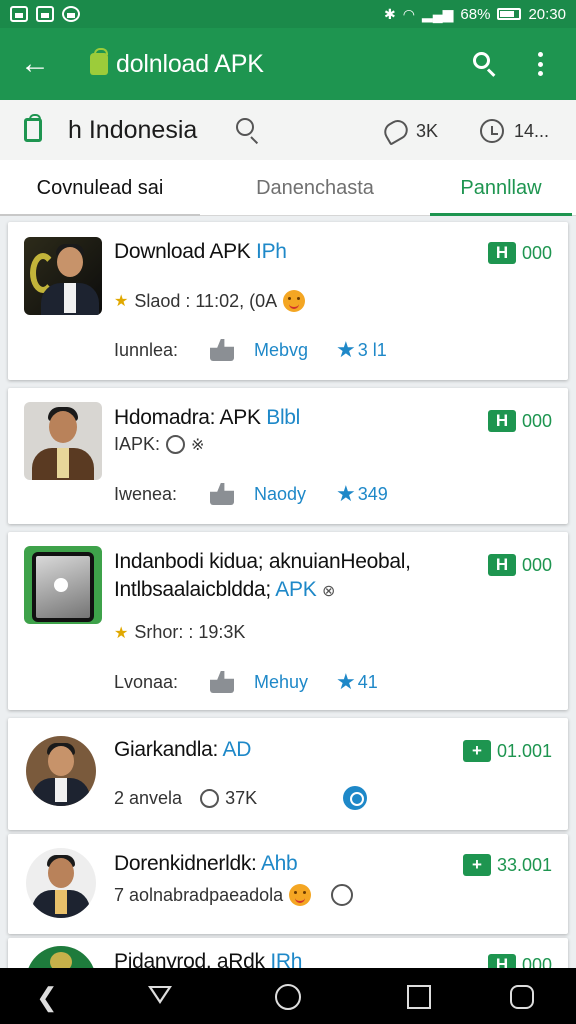 The width and height of the screenshot is (576, 1024). What do you see at coordinates (190, 63) in the screenshot?
I see `app-title: dolnload APK` at bounding box center [190, 63].